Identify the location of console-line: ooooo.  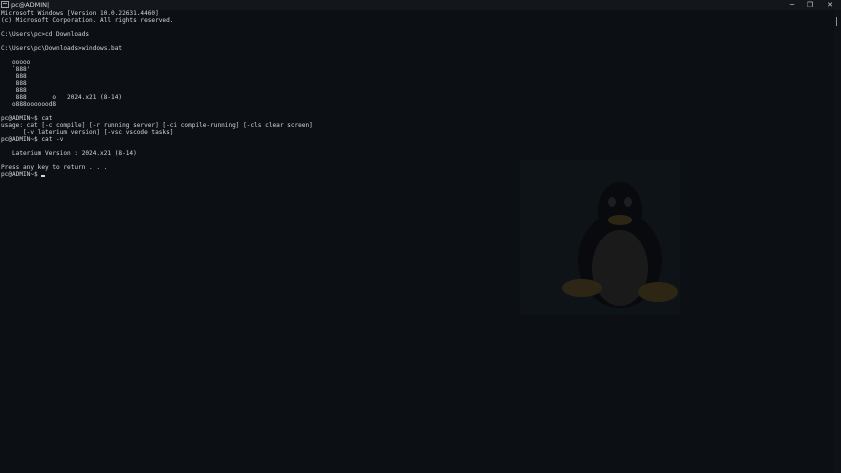
(16, 62).